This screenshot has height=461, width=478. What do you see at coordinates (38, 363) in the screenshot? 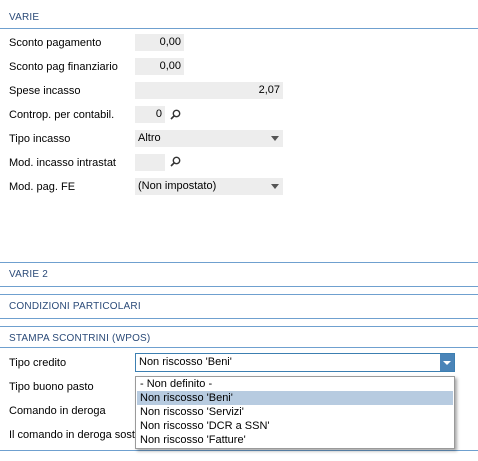
I see `tipo-credito-label: Tipo credito` at bounding box center [38, 363].